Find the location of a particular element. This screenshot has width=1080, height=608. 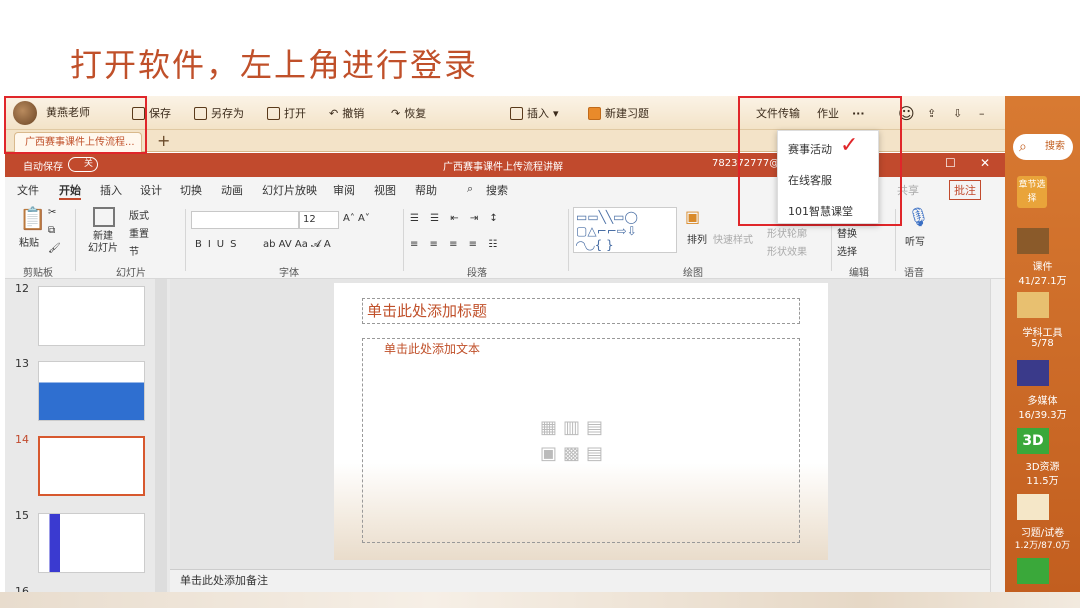

chevron-down-icon: ▾ is located at coordinates (556, 113).